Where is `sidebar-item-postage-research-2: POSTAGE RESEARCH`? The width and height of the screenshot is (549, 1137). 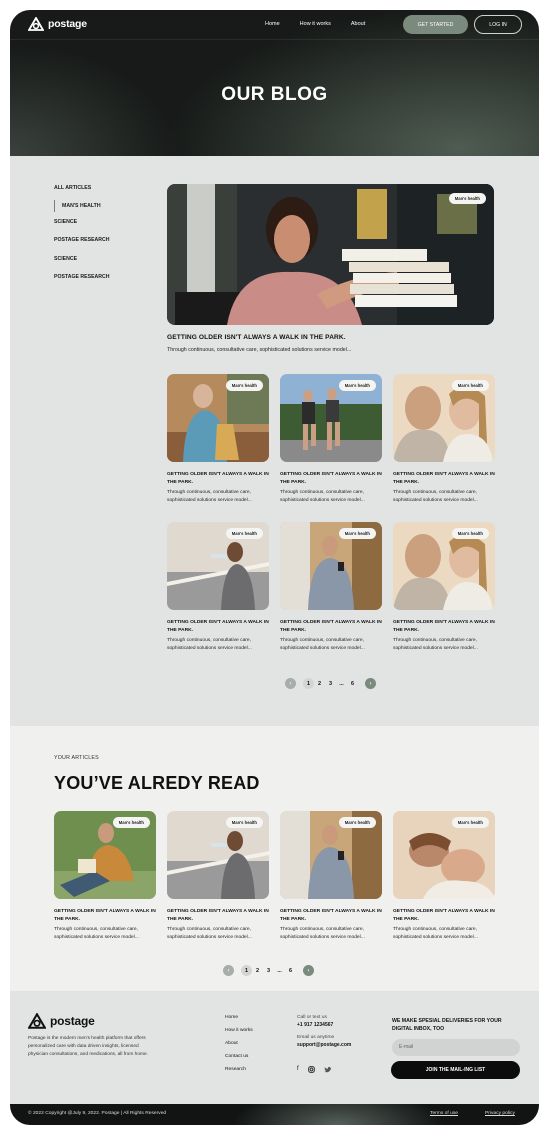
sidebar-item-postage-research-2: POSTAGE RESEARCH is located at coordinates (82, 283).